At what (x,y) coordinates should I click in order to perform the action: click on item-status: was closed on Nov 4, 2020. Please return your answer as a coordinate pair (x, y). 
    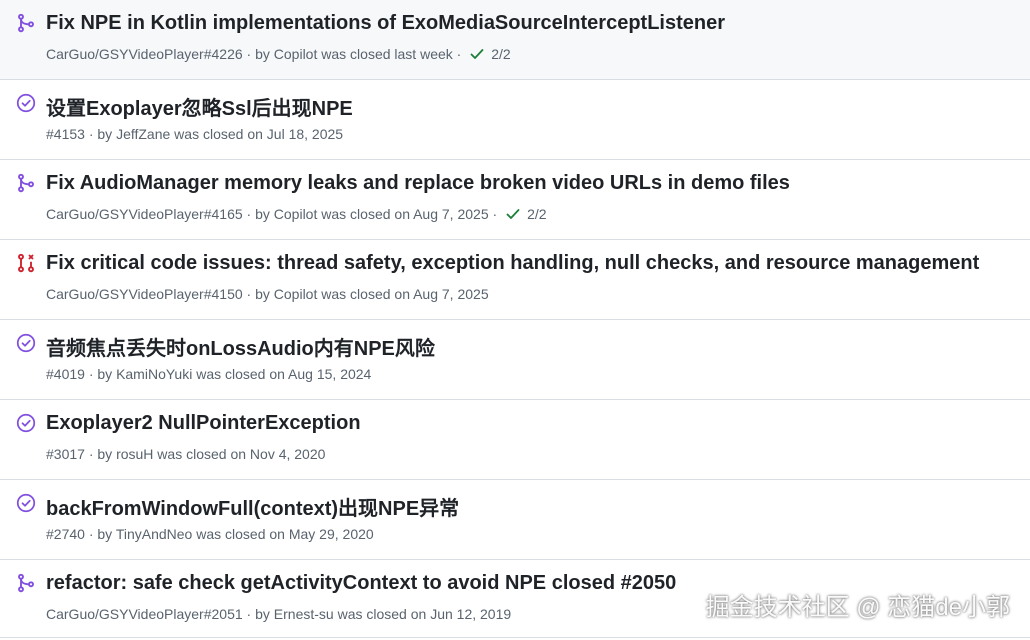
    Looking at the image, I should click on (239, 454).